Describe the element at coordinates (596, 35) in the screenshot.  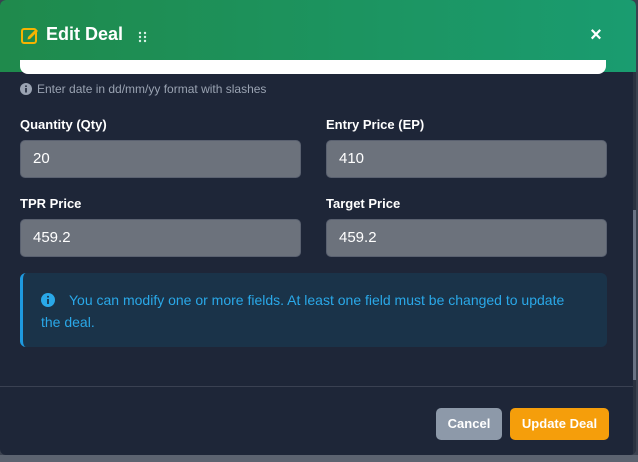
I see `close-button: ×` at that location.